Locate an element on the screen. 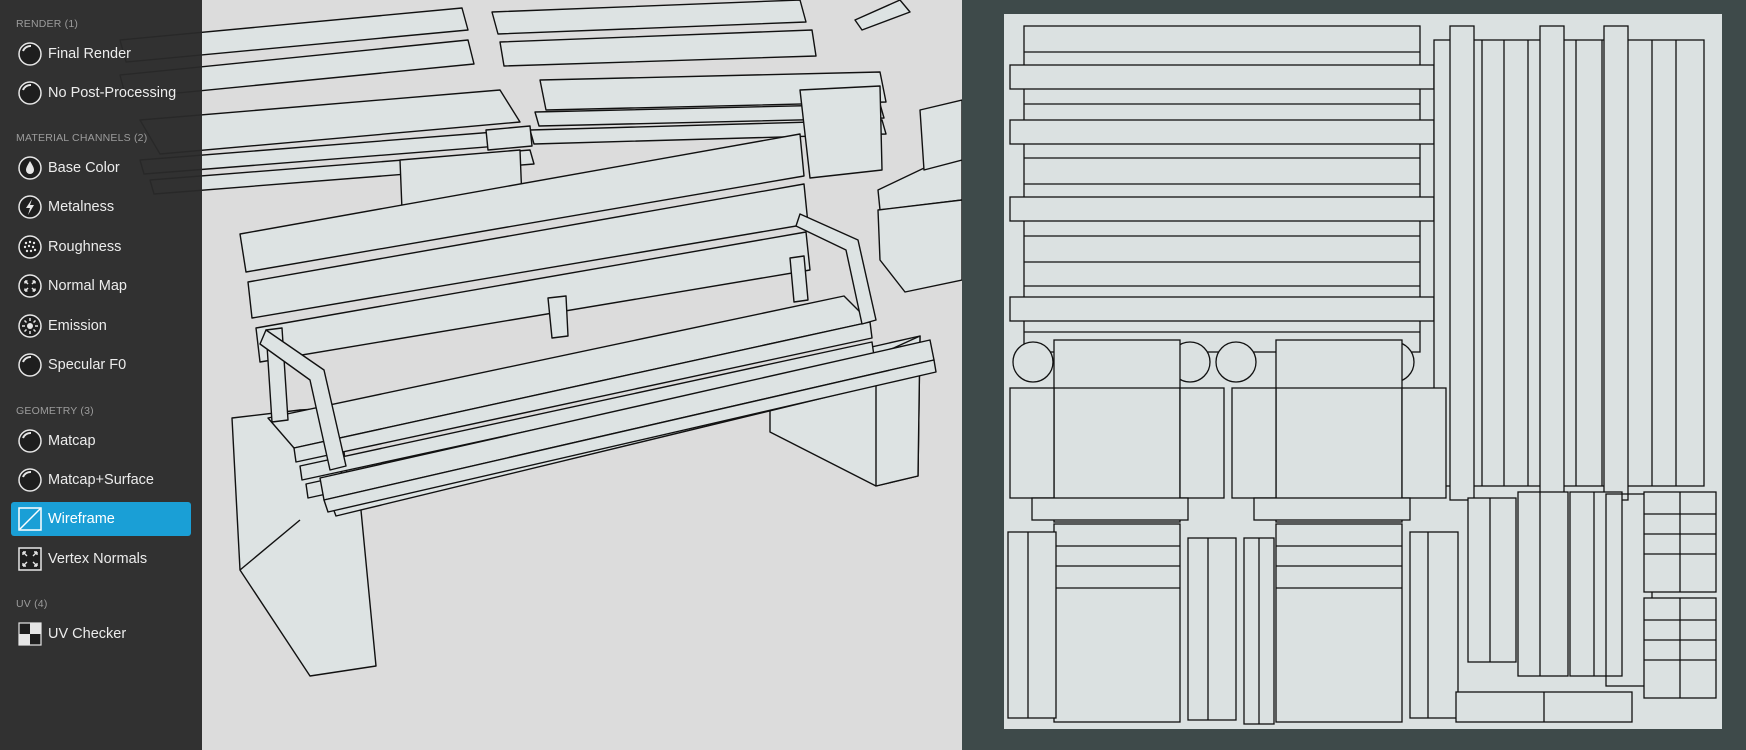  menu-label: Matcap is located at coordinates (72, 441).